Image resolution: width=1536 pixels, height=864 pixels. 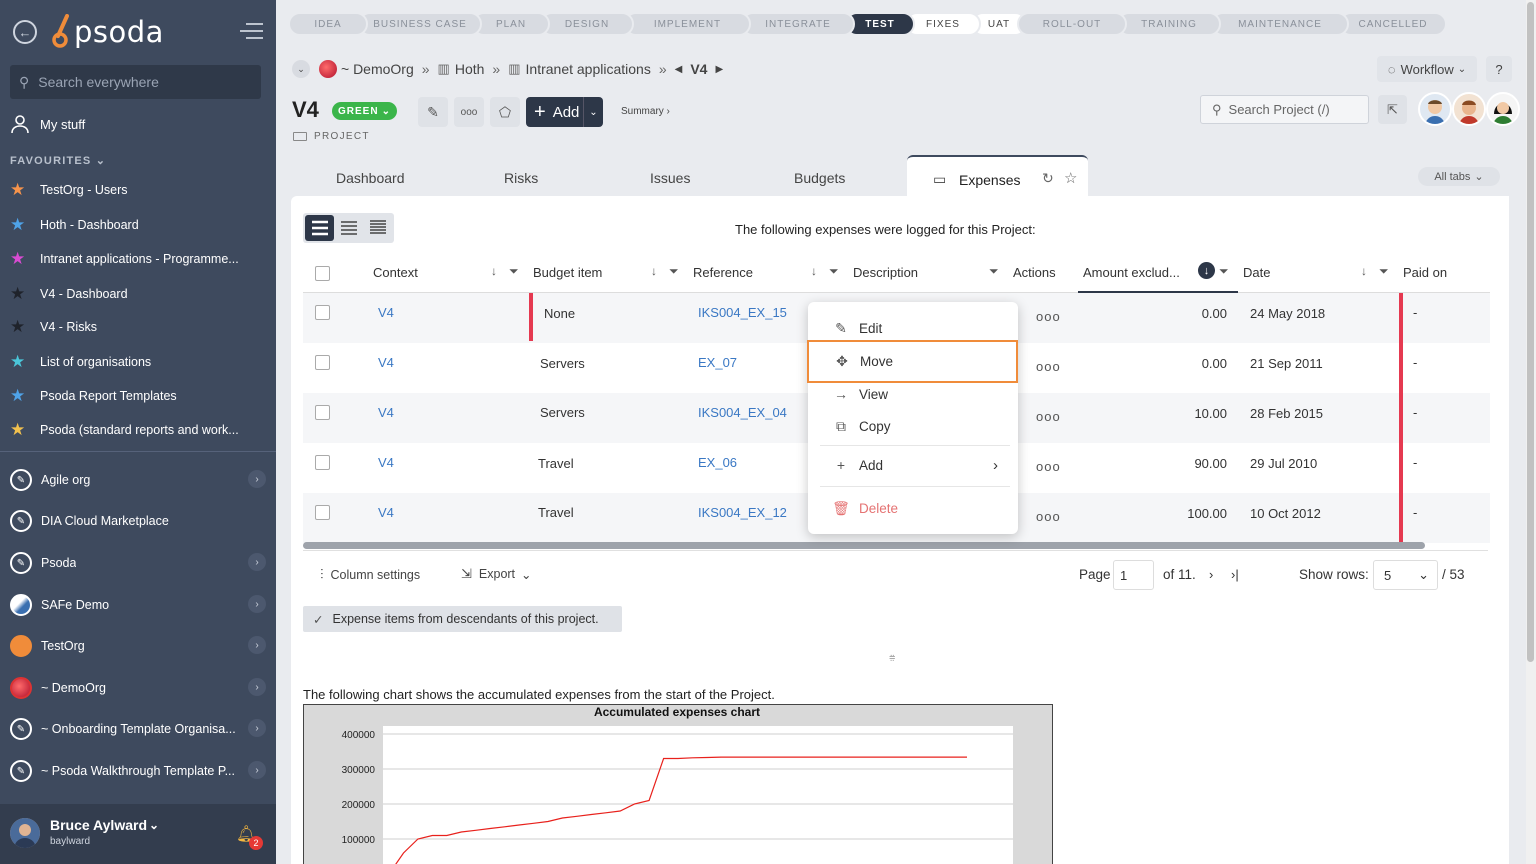 I want to click on menu-item-view: → View, so click(x=913, y=394).